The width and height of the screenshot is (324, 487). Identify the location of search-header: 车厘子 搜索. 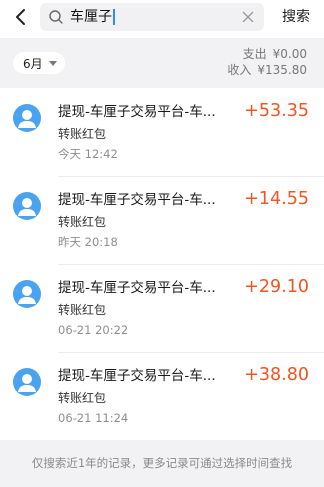
(162, 18).